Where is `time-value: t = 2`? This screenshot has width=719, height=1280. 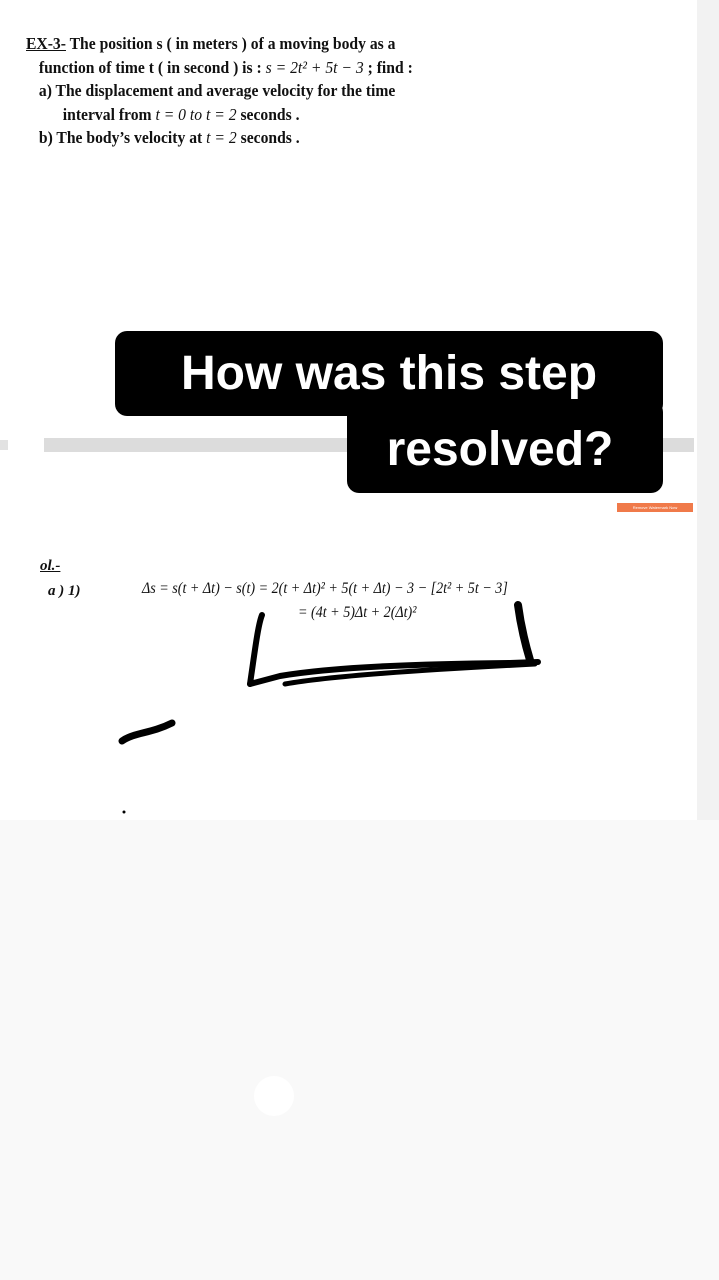
time-value: t = 2 is located at coordinates (221, 137).